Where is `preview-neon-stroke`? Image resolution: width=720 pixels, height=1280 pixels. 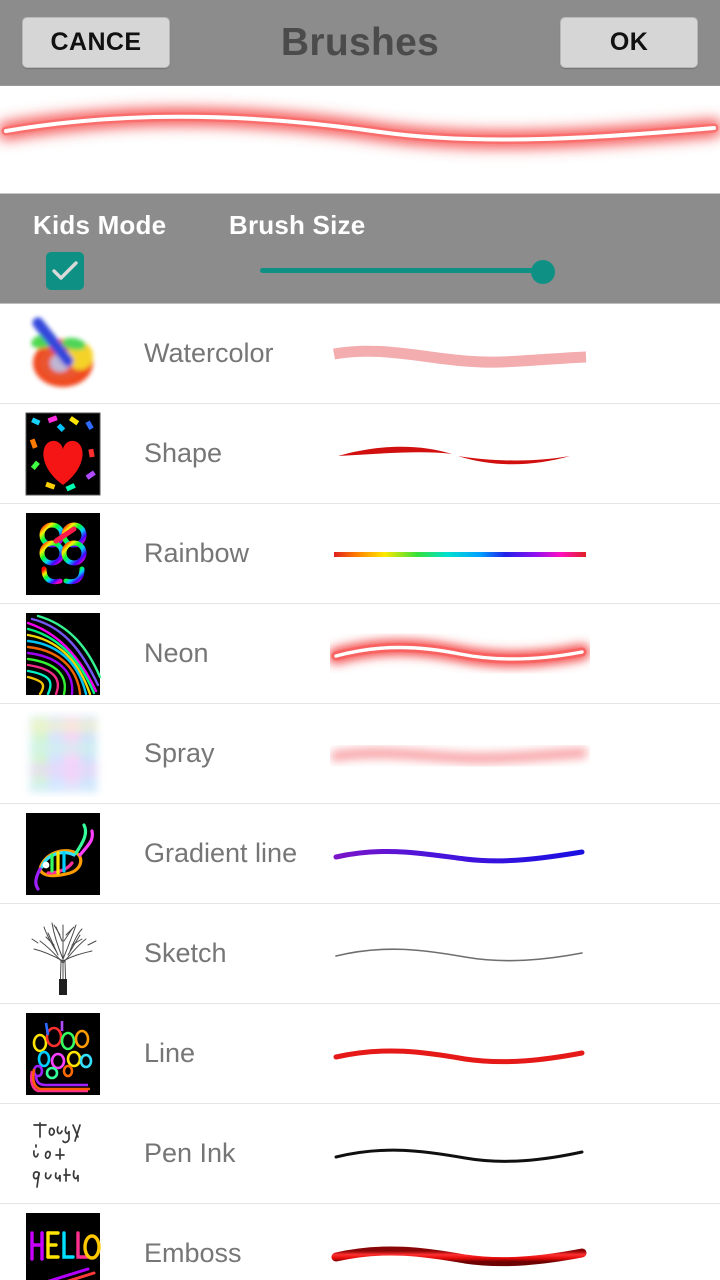 preview-neon-stroke is located at coordinates (360, 128).